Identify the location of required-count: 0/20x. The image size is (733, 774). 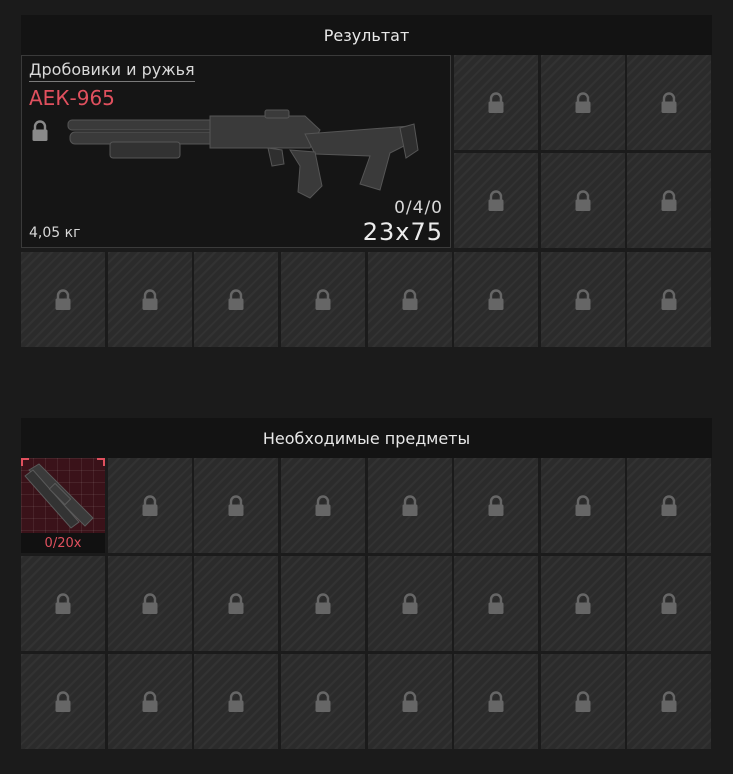
(63, 543).